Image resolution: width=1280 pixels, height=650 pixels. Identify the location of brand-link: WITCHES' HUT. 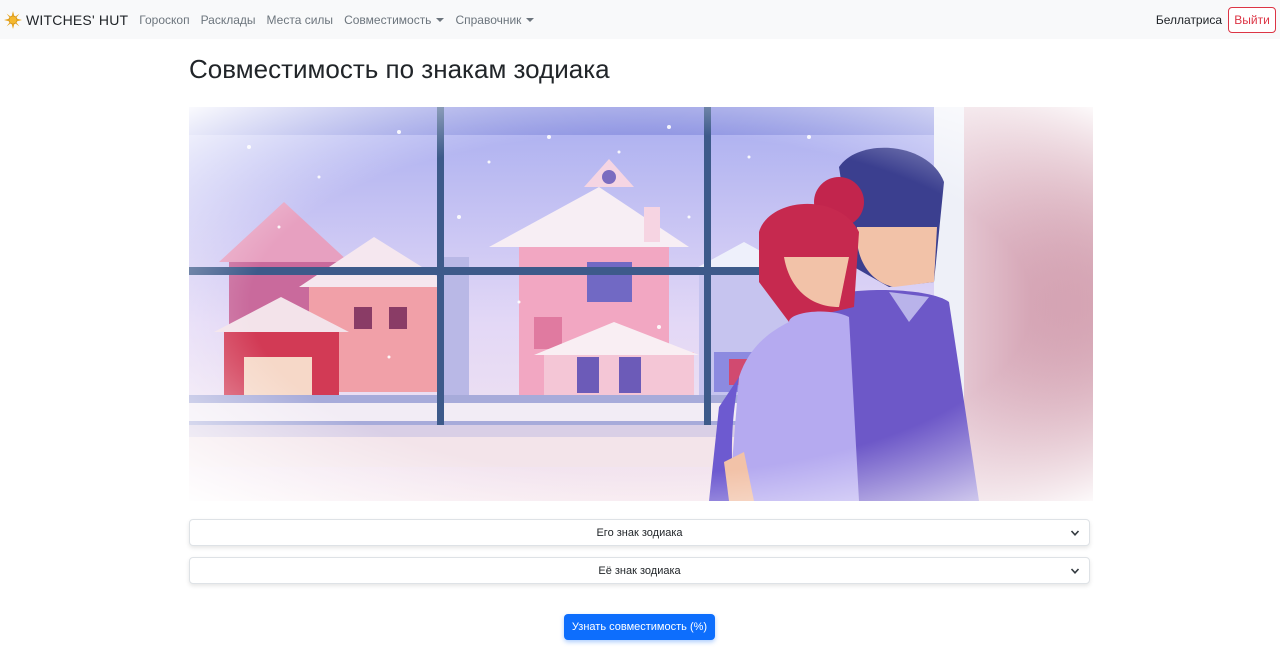
(66, 19).